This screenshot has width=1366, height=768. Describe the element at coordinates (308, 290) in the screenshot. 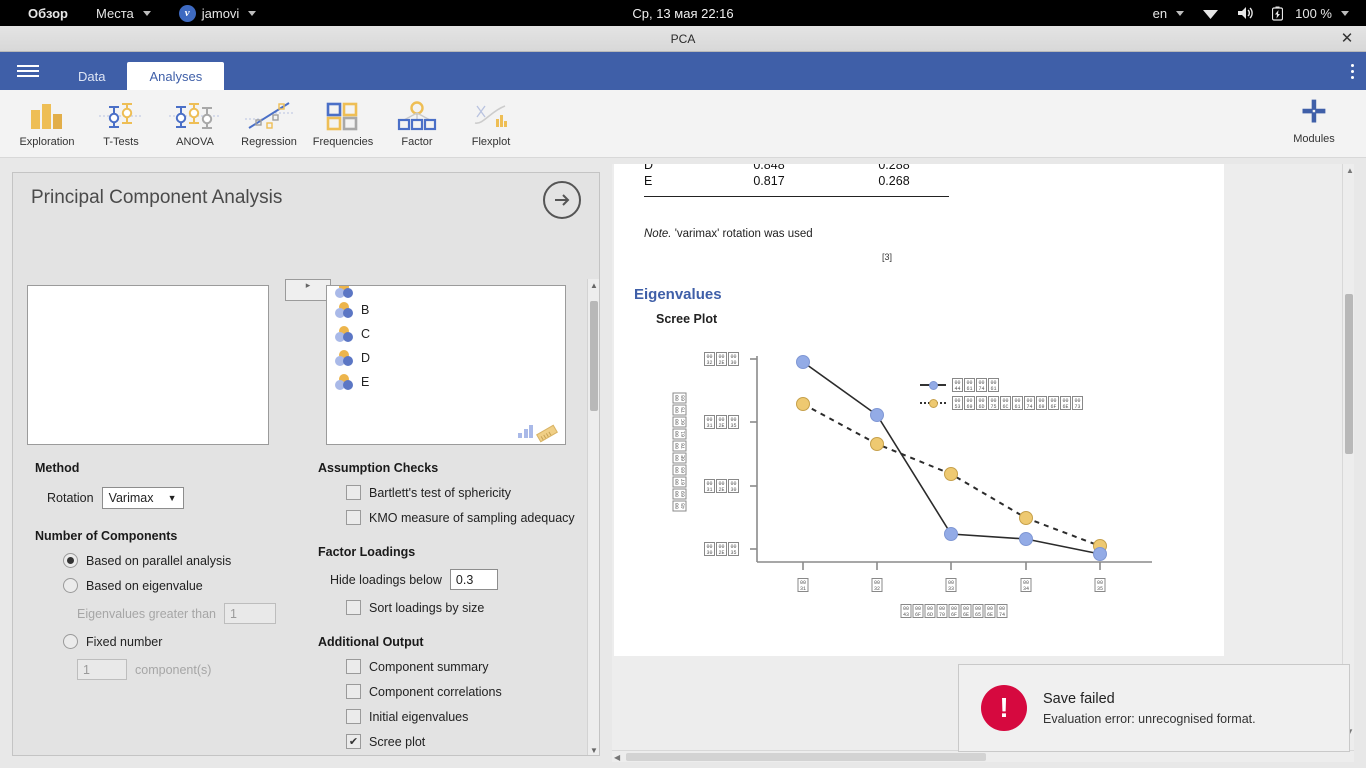

I see `assign-variable-button: ▸` at that location.